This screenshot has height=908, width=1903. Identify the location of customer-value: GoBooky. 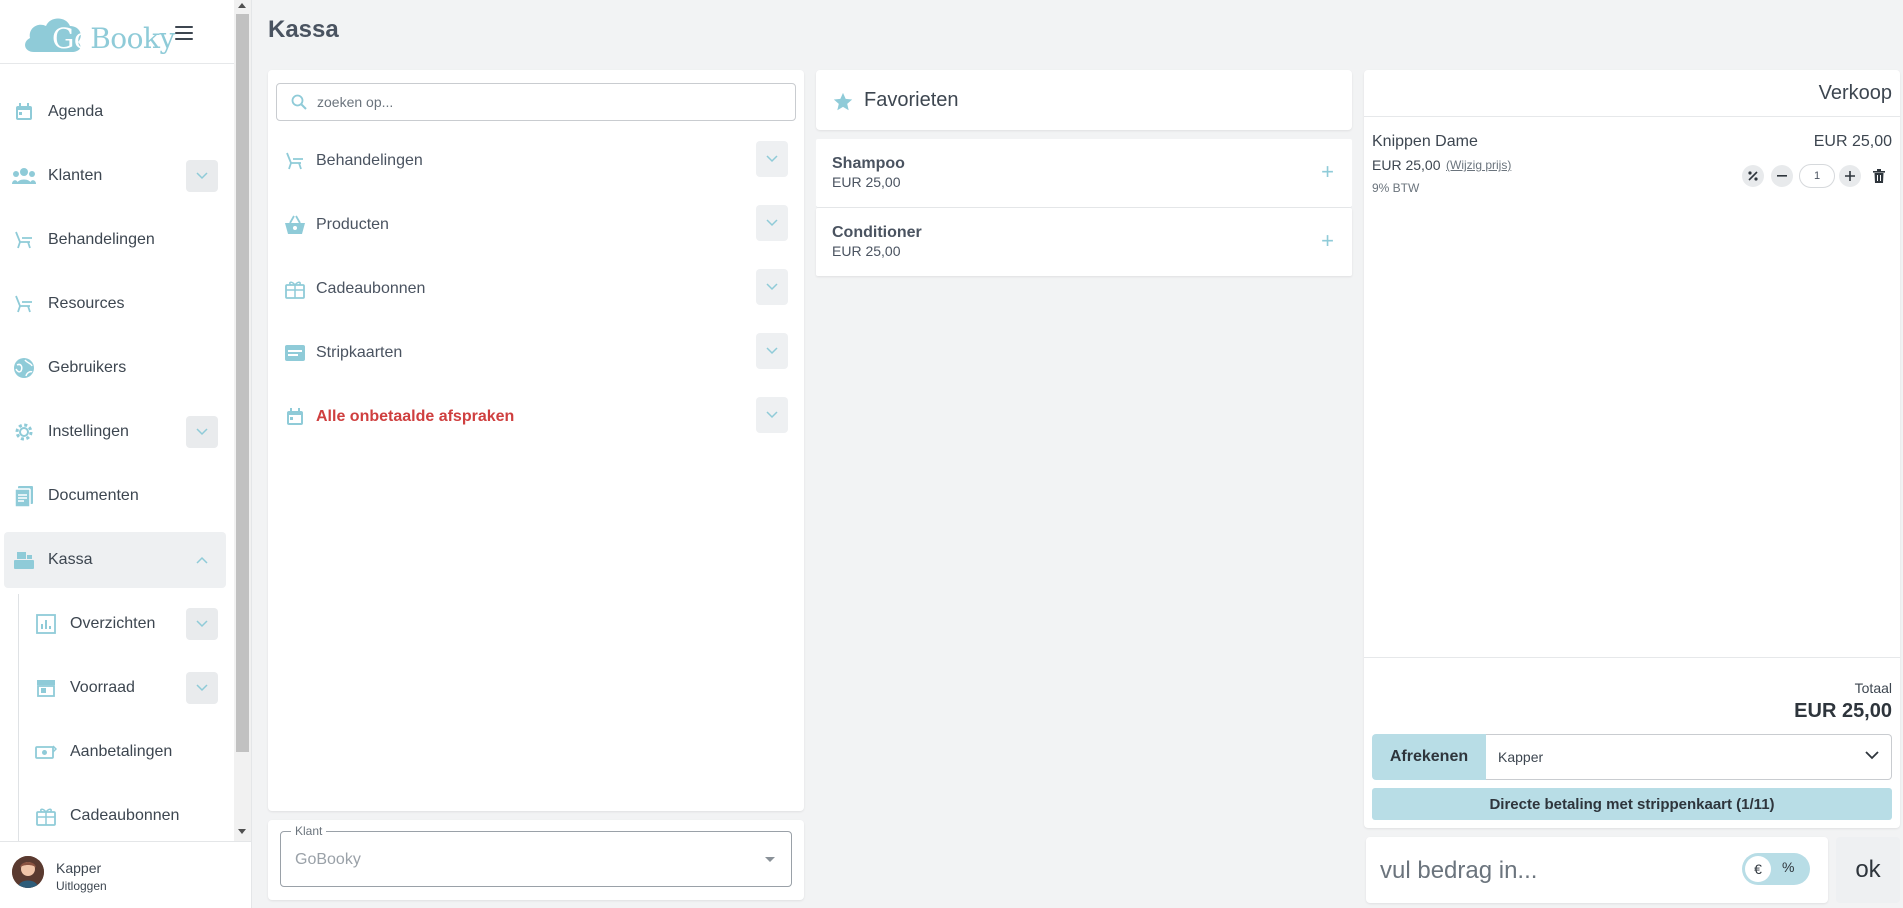
(328, 859).